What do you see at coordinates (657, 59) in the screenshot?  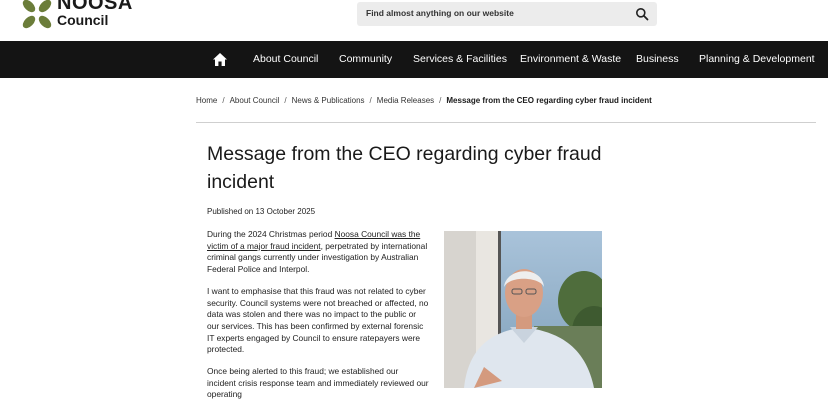 I see `nav-business: Business` at bounding box center [657, 59].